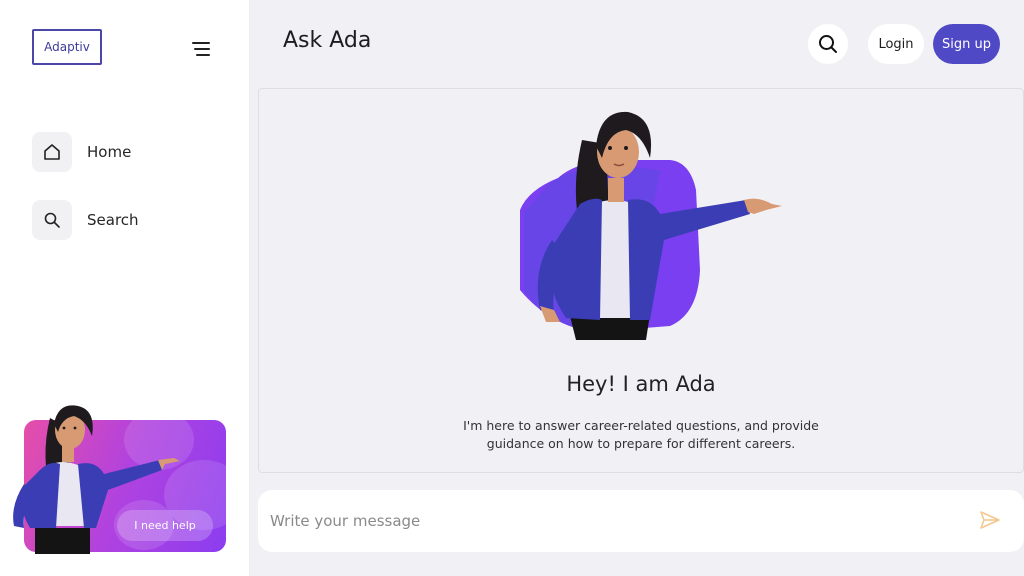 This screenshot has height=576, width=1024. Describe the element at coordinates (641, 384) in the screenshot. I see `hero-greeting: Hey! I am Ada` at that location.